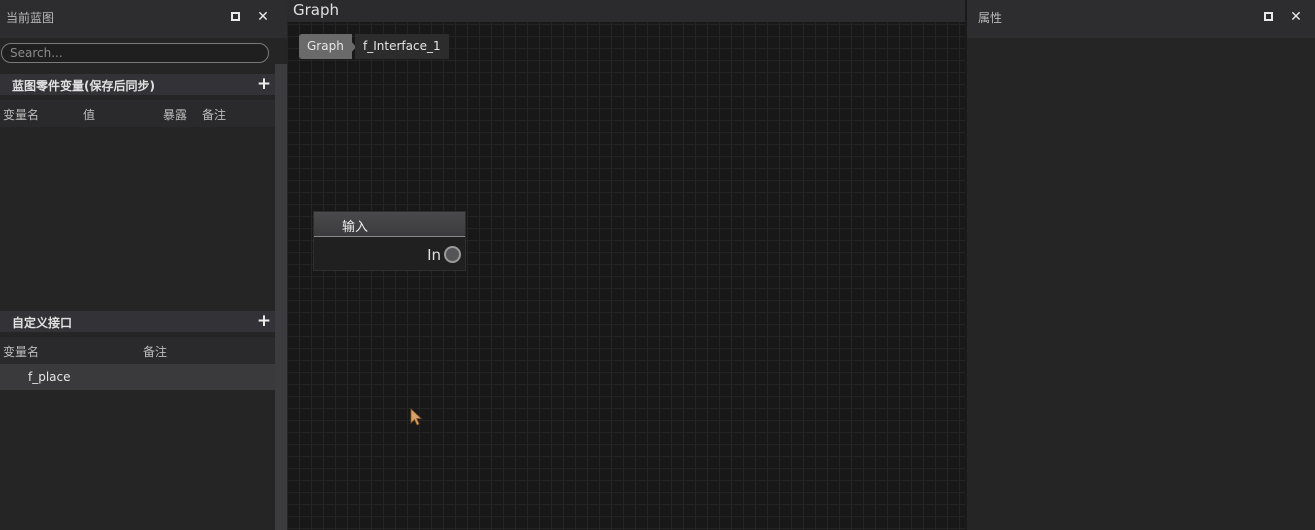 This screenshot has height=530, width=1315. What do you see at coordinates (137, 321) in the screenshot?
I see `interfaces-section-header: 自定义接口 +` at bounding box center [137, 321].